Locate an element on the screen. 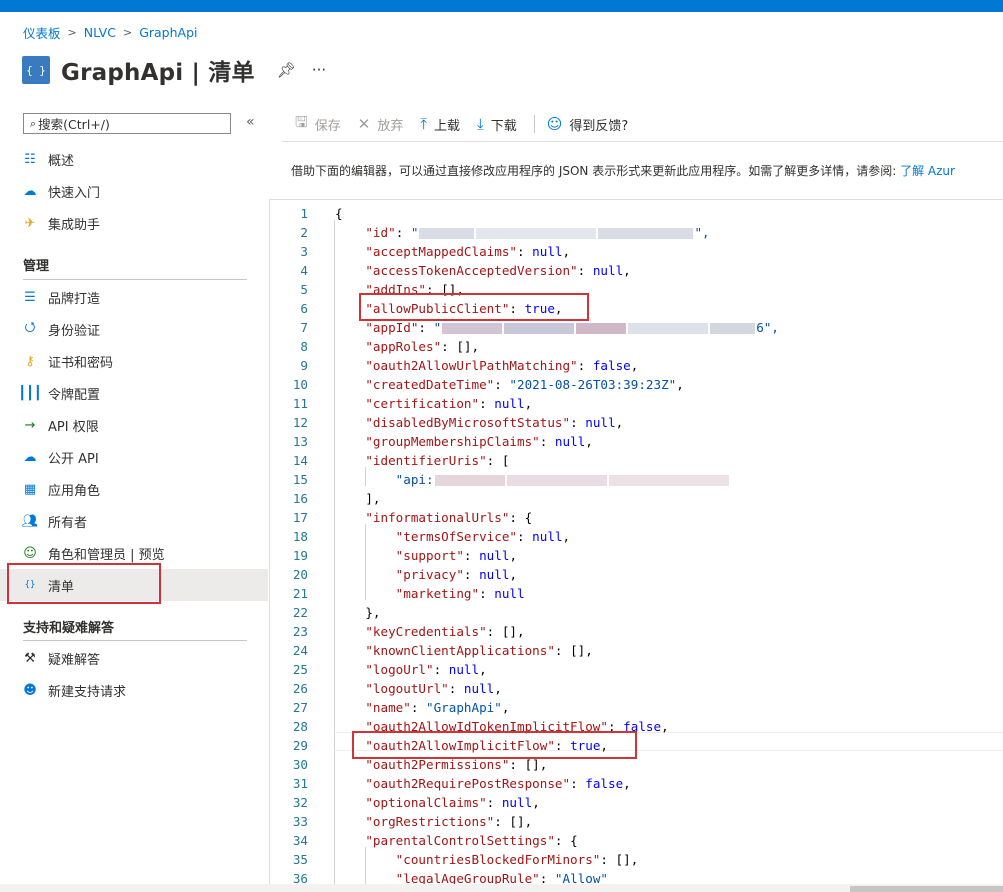  line-number: 32 is located at coordinates (300, 802).